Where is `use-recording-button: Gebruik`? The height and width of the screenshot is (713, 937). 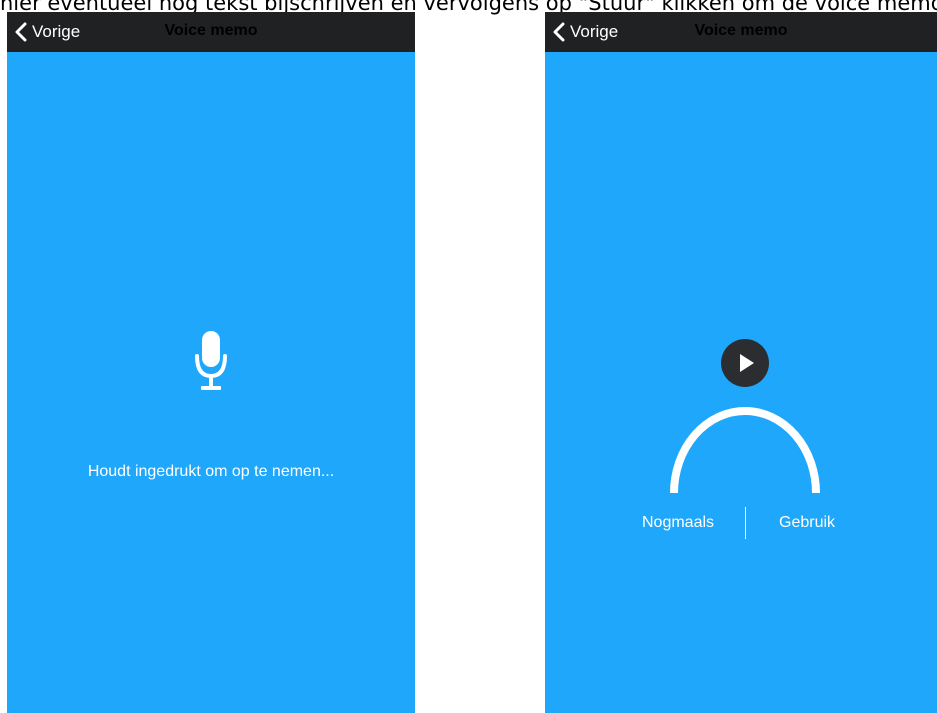 use-recording-button: Gebruik is located at coordinates (807, 523).